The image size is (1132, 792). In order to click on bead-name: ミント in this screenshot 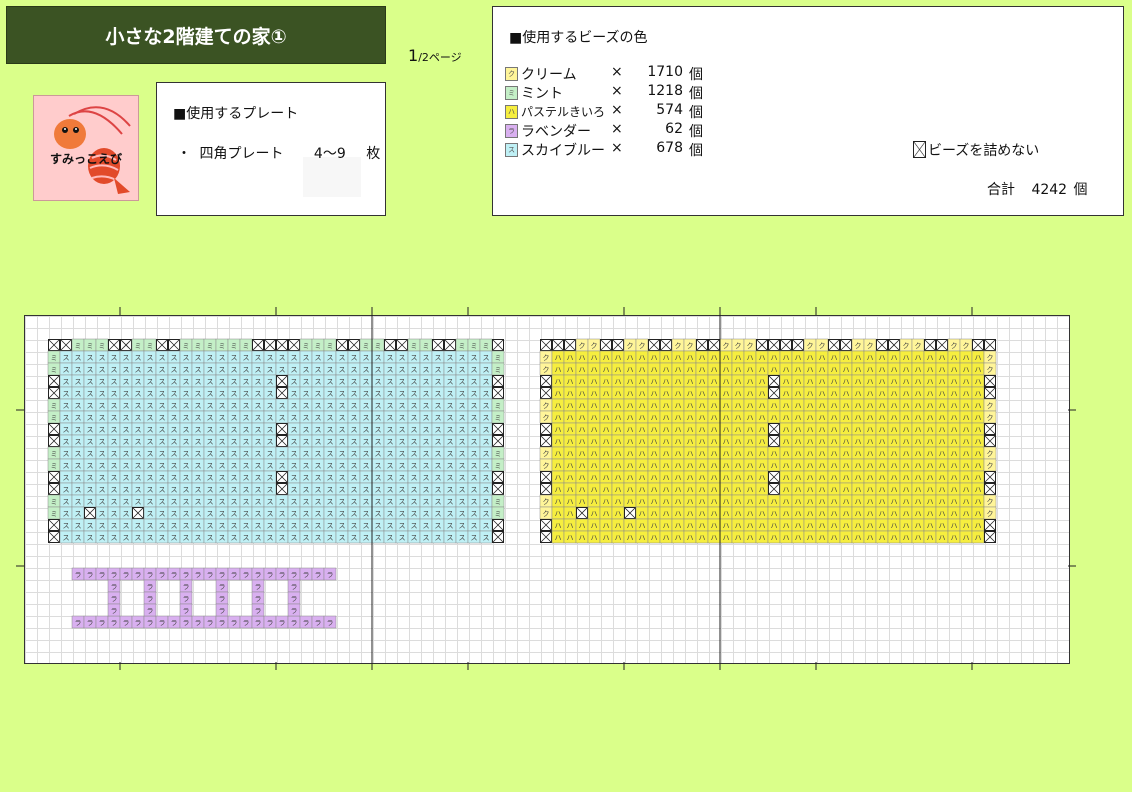, I will do `click(542, 94)`.